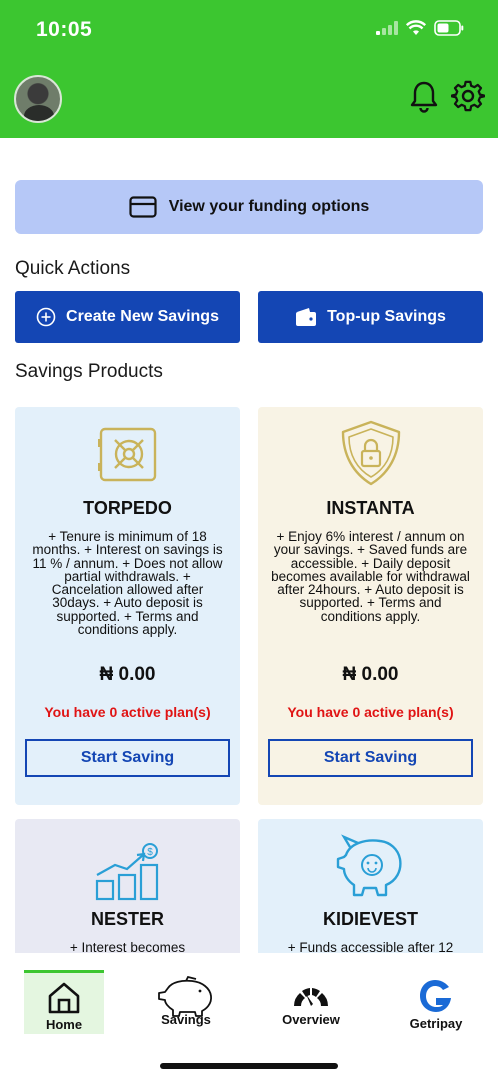  What do you see at coordinates (468, 97) in the screenshot?
I see `gear-icon` at bounding box center [468, 97].